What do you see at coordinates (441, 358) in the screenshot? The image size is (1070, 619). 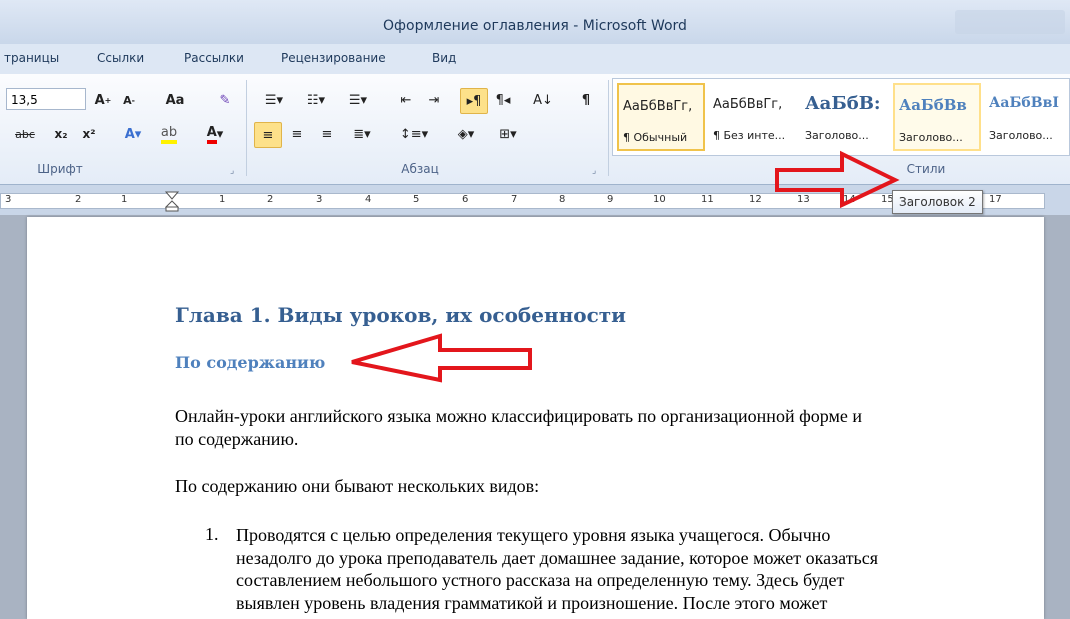 I see `arrow-left-icon` at bounding box center [441, 358].